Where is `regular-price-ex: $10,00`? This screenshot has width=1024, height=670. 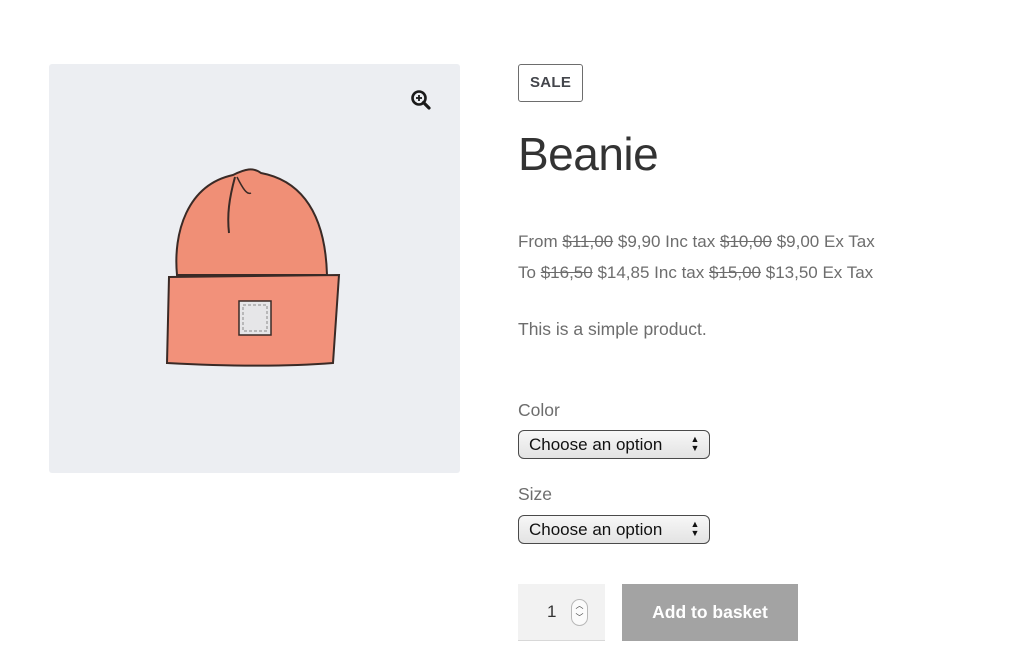 regular-price-ex: $10,00 is located at coordinates (745, 241).